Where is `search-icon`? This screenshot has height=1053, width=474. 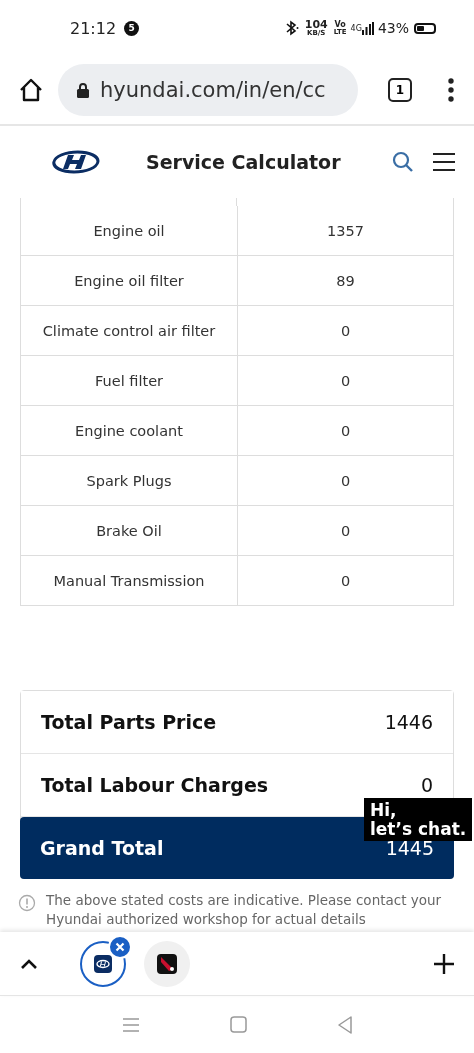 search-icon is located at coordinates (403, 162).